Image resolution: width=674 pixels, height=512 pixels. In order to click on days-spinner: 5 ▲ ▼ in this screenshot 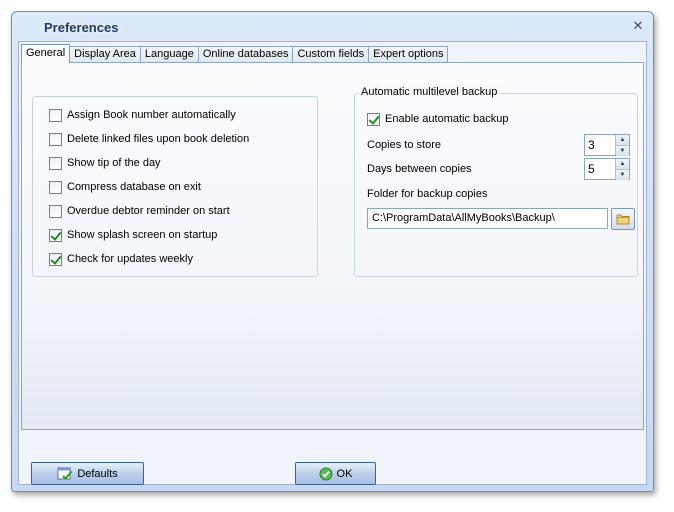, I will do `click(607, 169)`.